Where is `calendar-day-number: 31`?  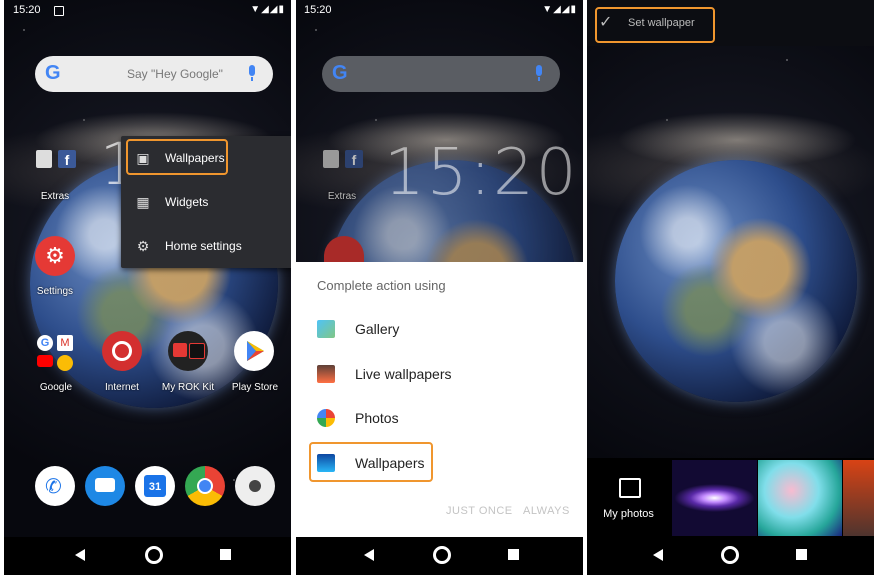 calendar-day-number: 31 is located at coordinates (155, 486).